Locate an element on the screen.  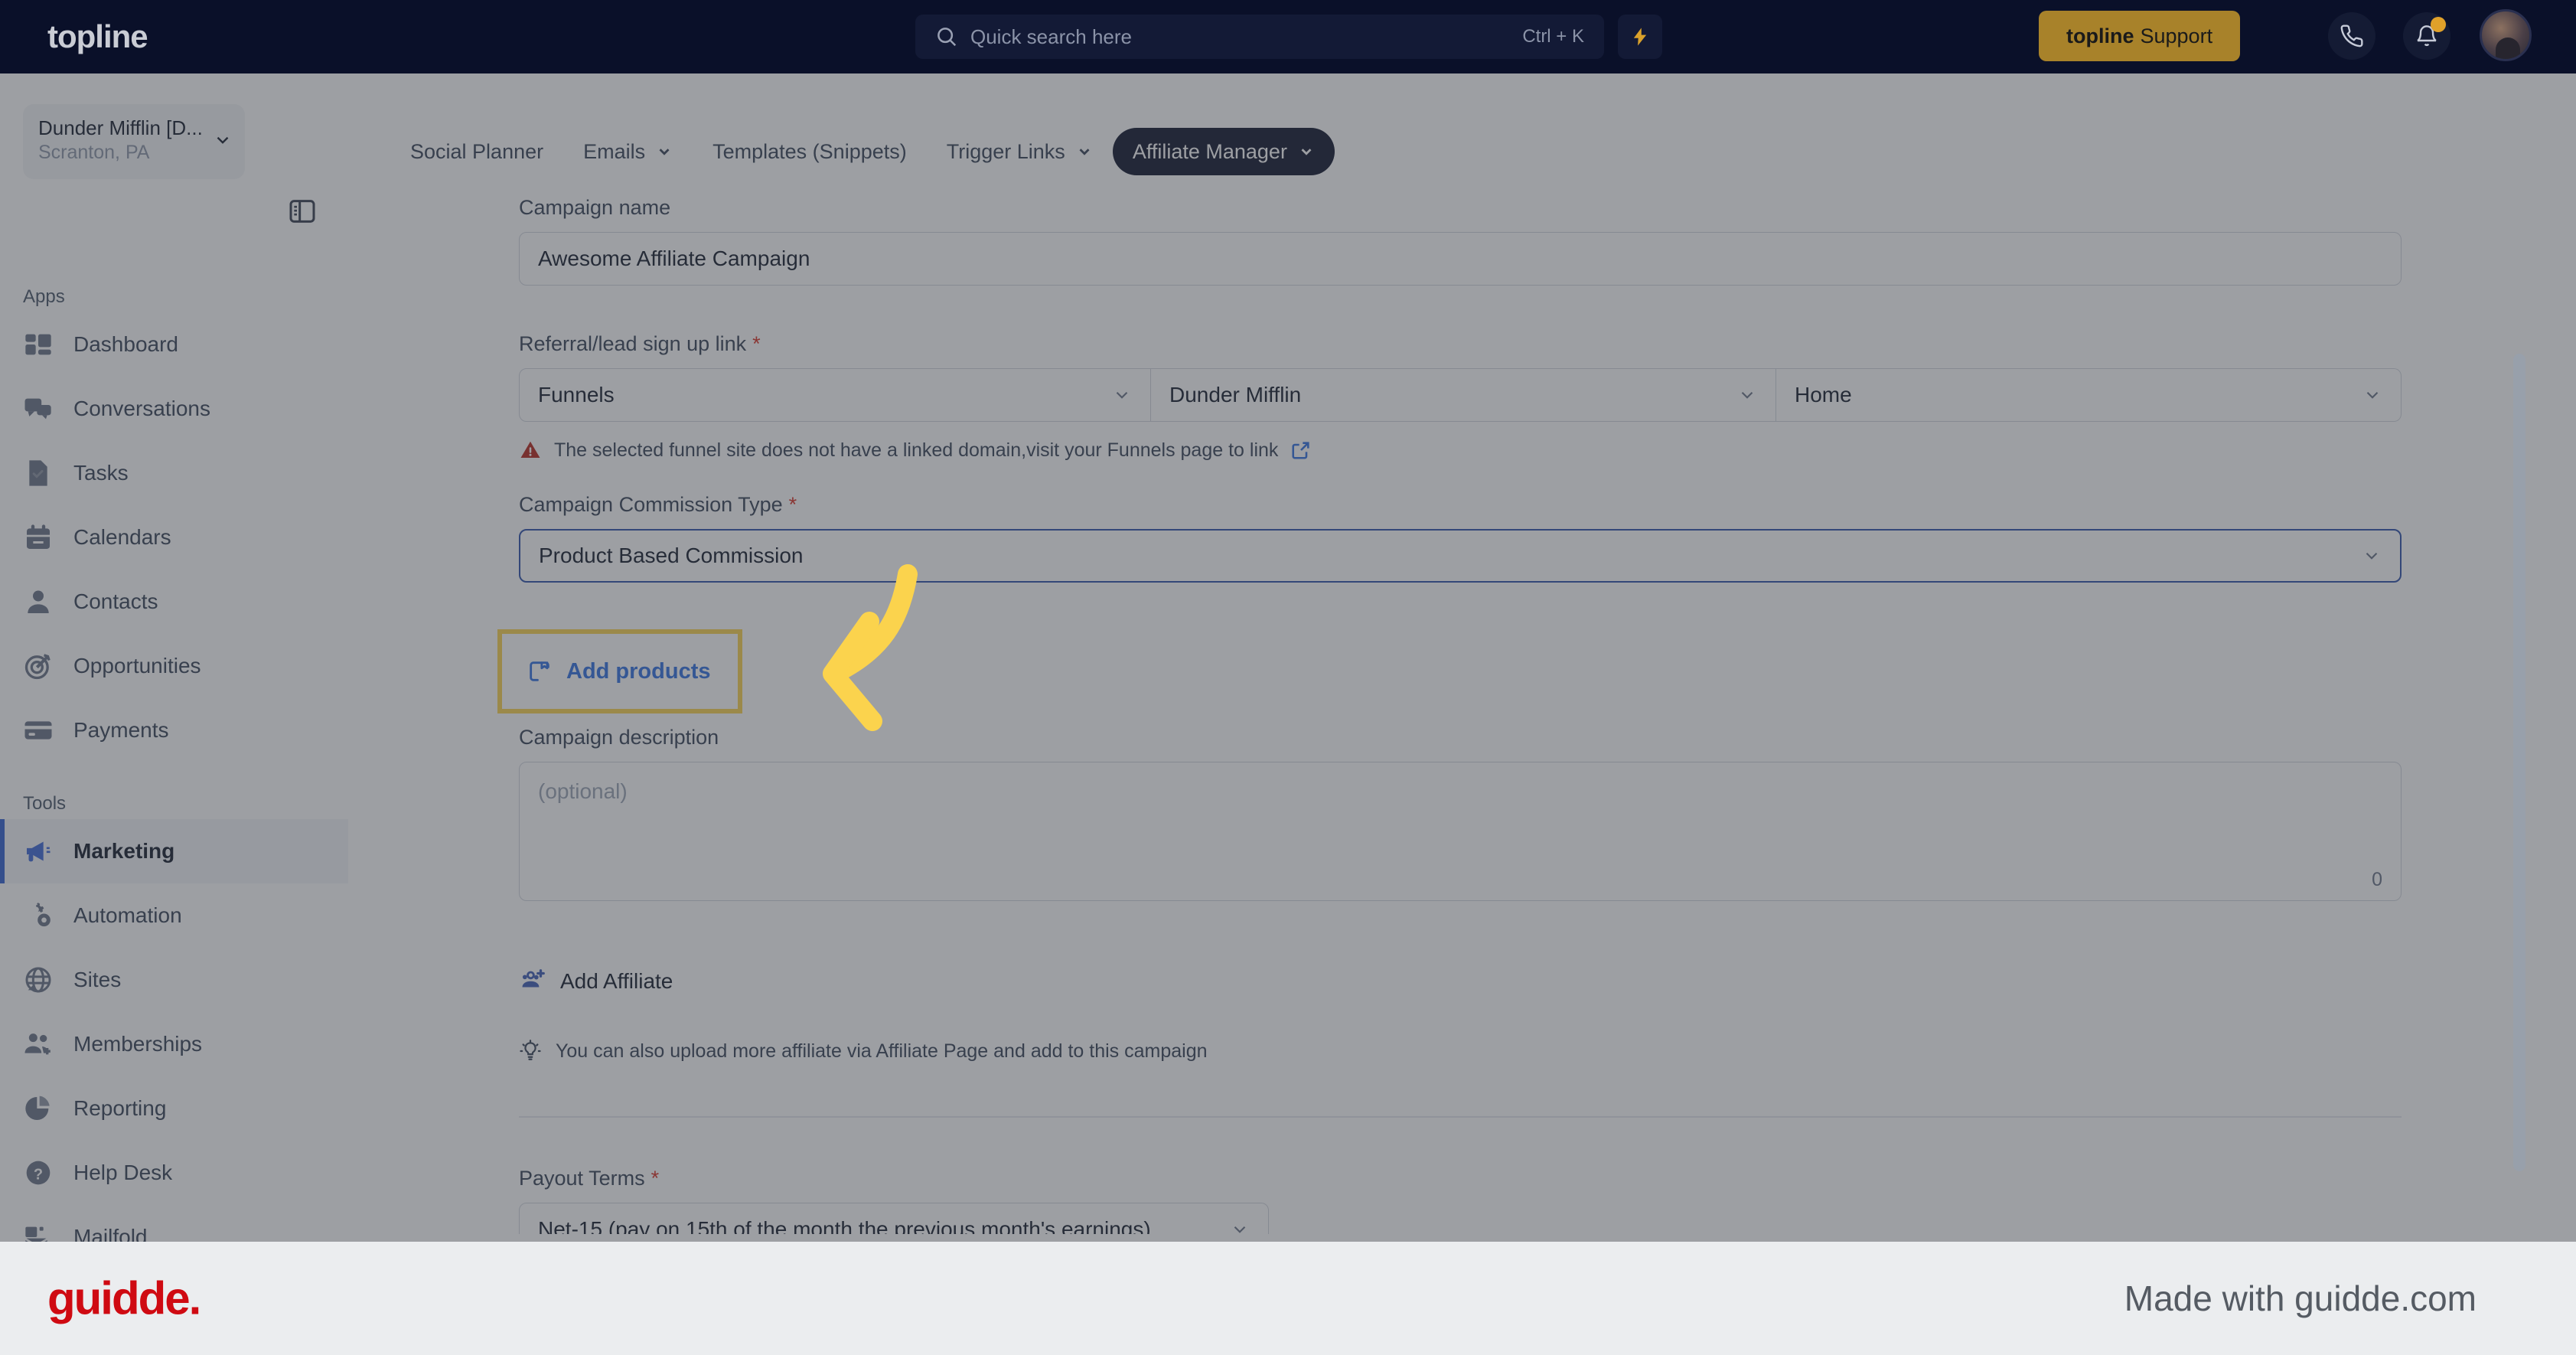
question-circle-icon: ? is located at coordinates (38, 1172).